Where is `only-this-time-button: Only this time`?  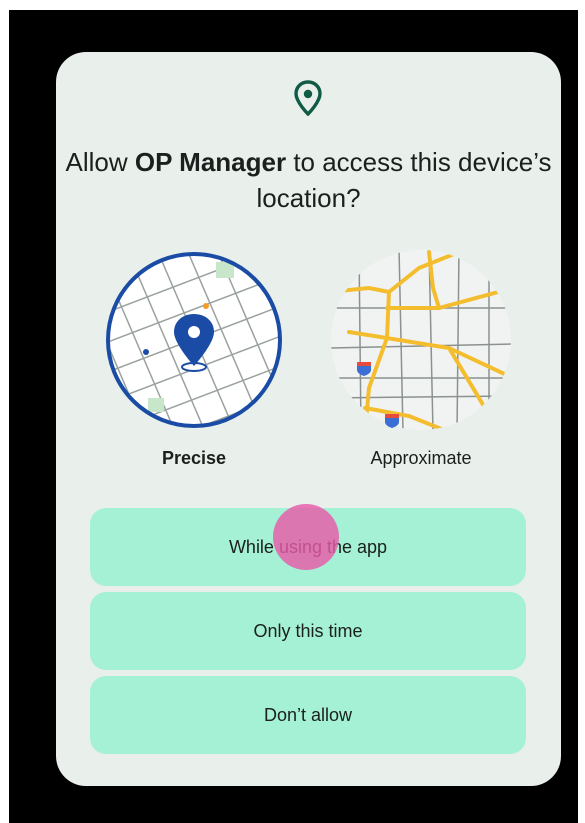 only-this-time-button: Only this time is located at coordinates (308, 631).